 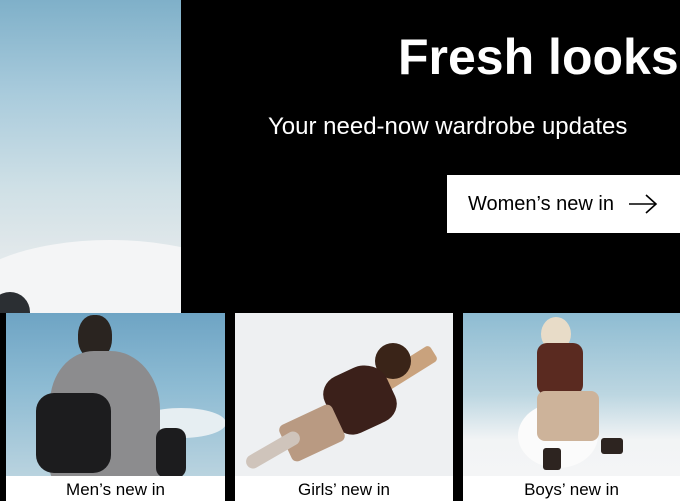 I want to click on boys-product-image, so click(x=571, y=394).